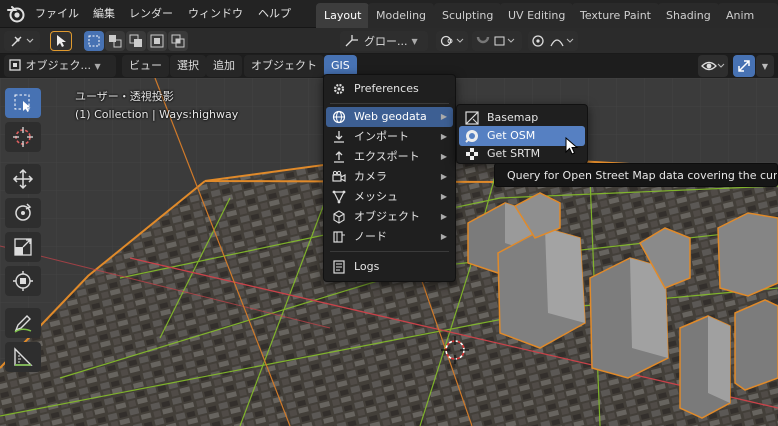 Image resolution: width=778 pixels, height=426 pixels. What do you see at coordinates (145, 66) in the screenshot?
I see `menu-view: ビュー` at bounding box center [145, 66].